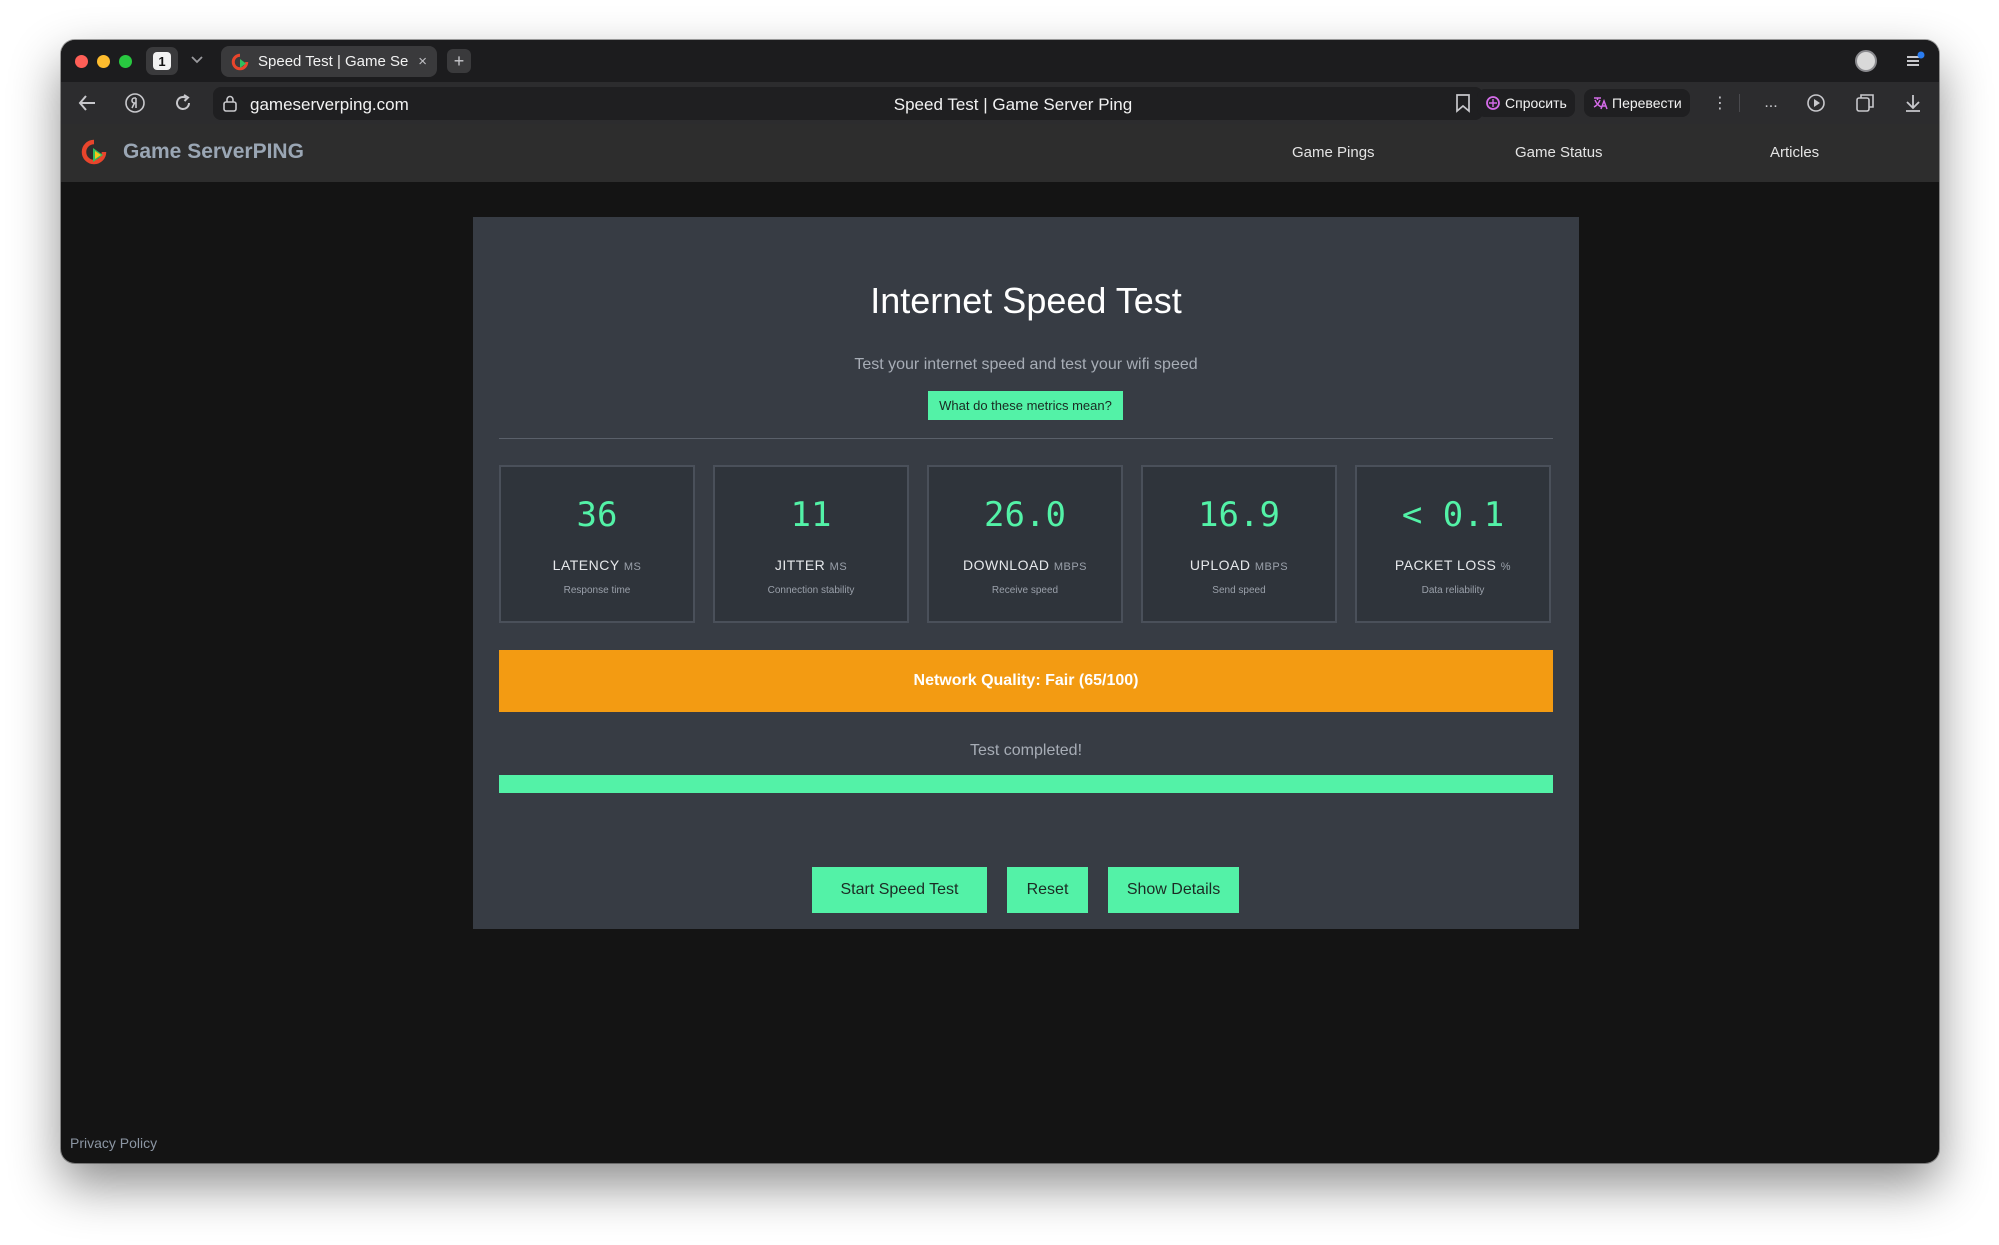 The width and height of the screenshot is (1999, 1245). I want to click on privacy-policy-link: Privacy Policy, so click(113, 1143).